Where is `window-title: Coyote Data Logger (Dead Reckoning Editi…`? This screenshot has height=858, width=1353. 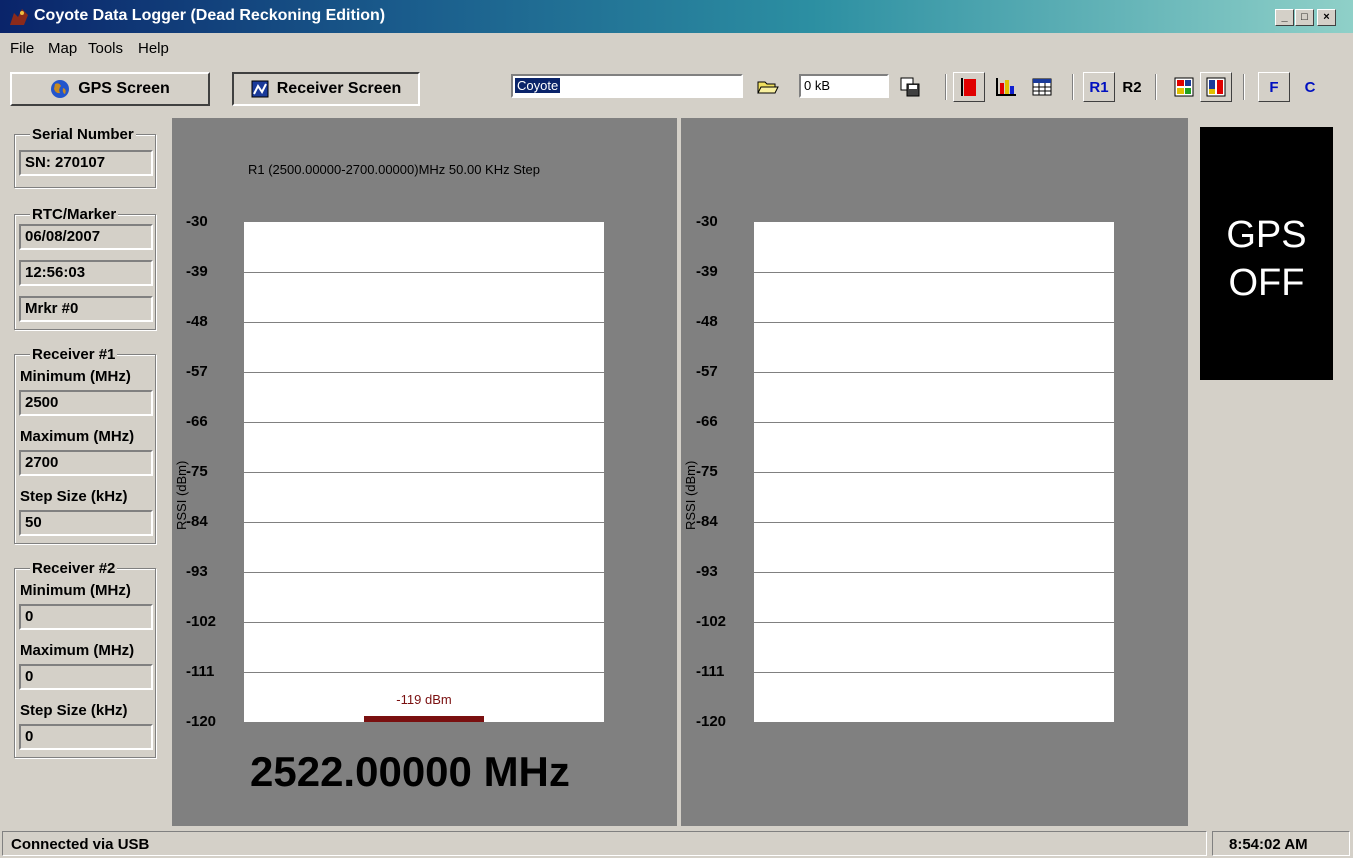 window-title: Coyote Data Logger (Dead Reckoning Editi… is located at coordinates (210, 15).